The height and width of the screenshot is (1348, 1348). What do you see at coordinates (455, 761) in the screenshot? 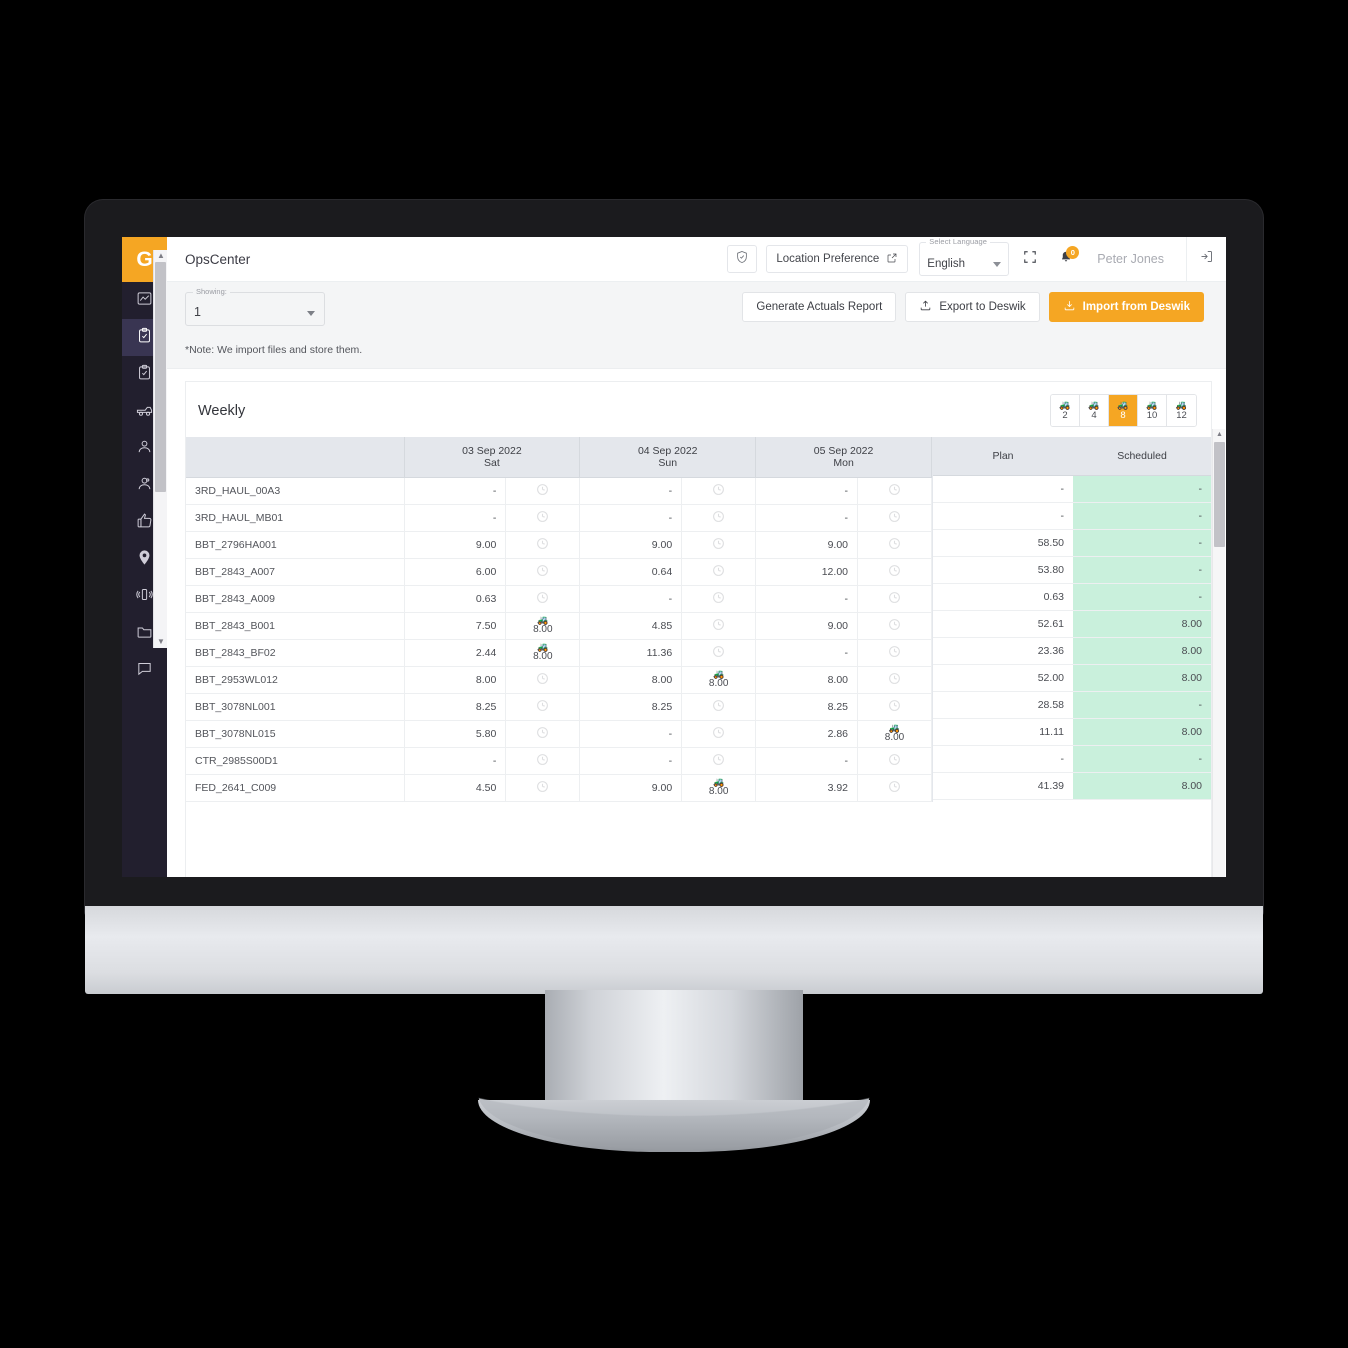
I see `day-0-value: -` at bounding box center [455, 761].